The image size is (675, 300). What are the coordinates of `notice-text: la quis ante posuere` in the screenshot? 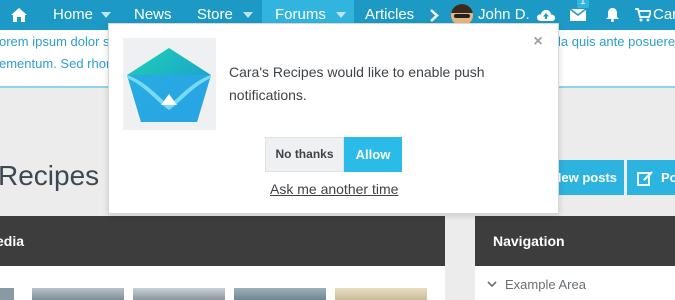 It's located at (616, 41).